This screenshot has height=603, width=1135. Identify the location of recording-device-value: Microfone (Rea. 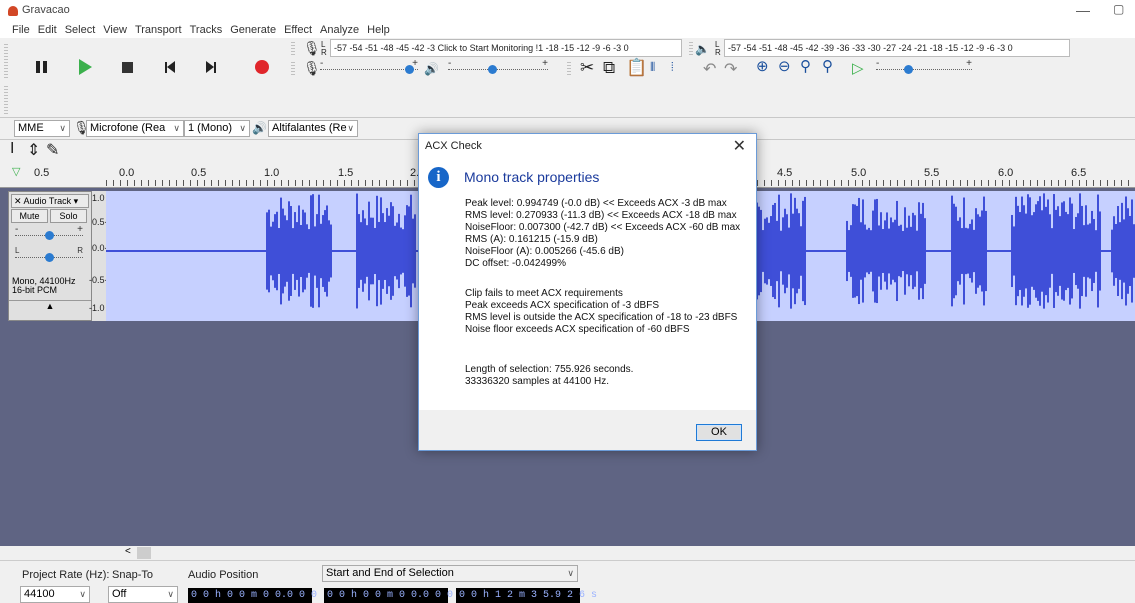
(128, 128).